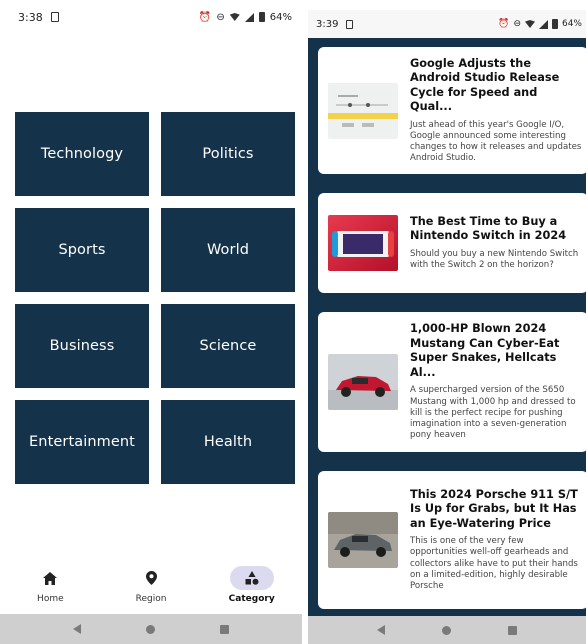  I want to click on category-sports: Sports, so click(82, 250).